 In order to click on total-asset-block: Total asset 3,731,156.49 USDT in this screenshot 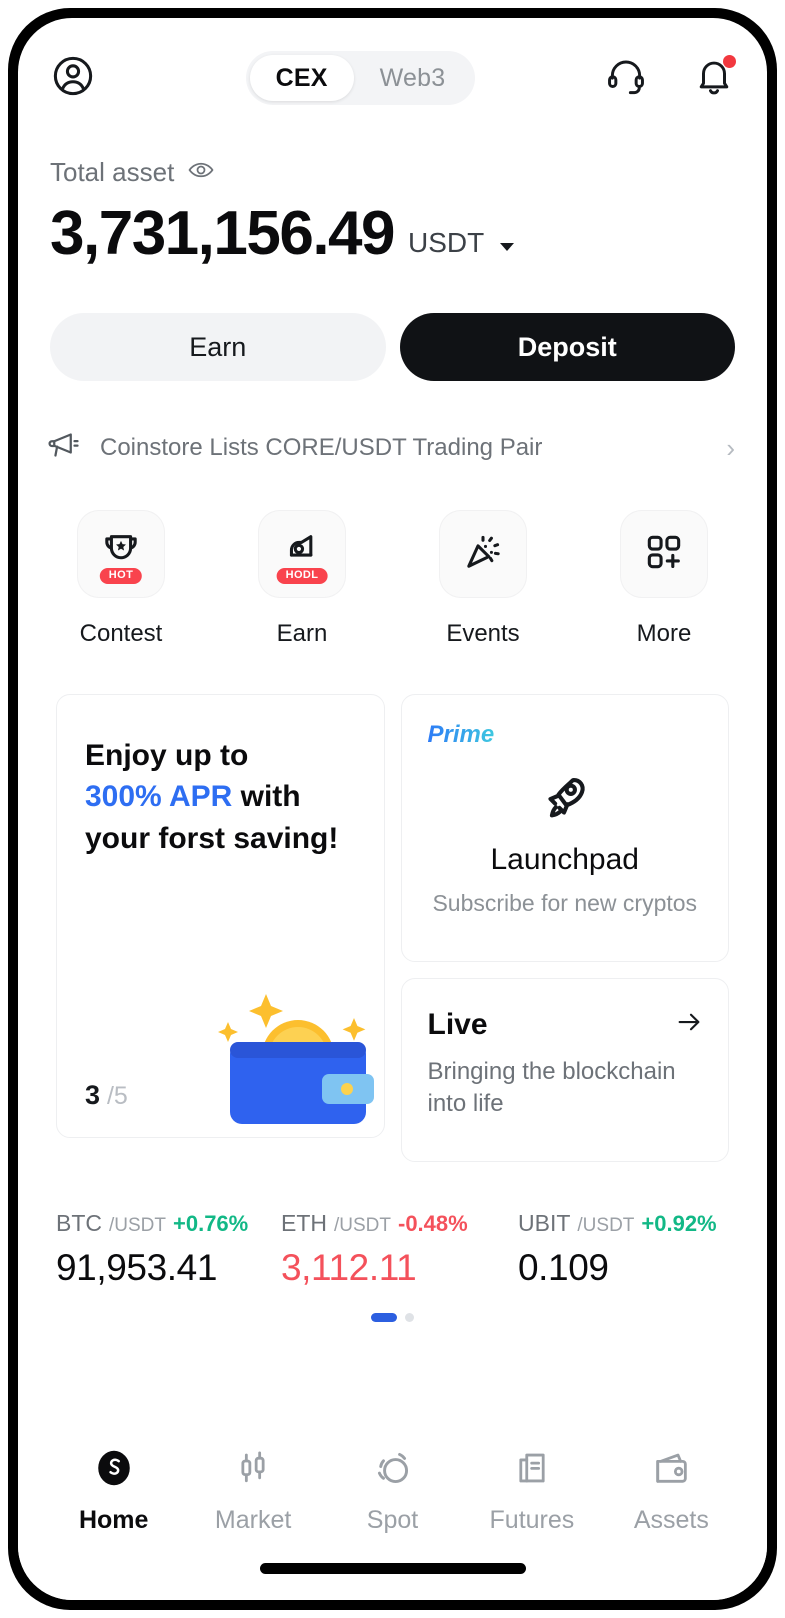, I will do `click(392, 189)`.